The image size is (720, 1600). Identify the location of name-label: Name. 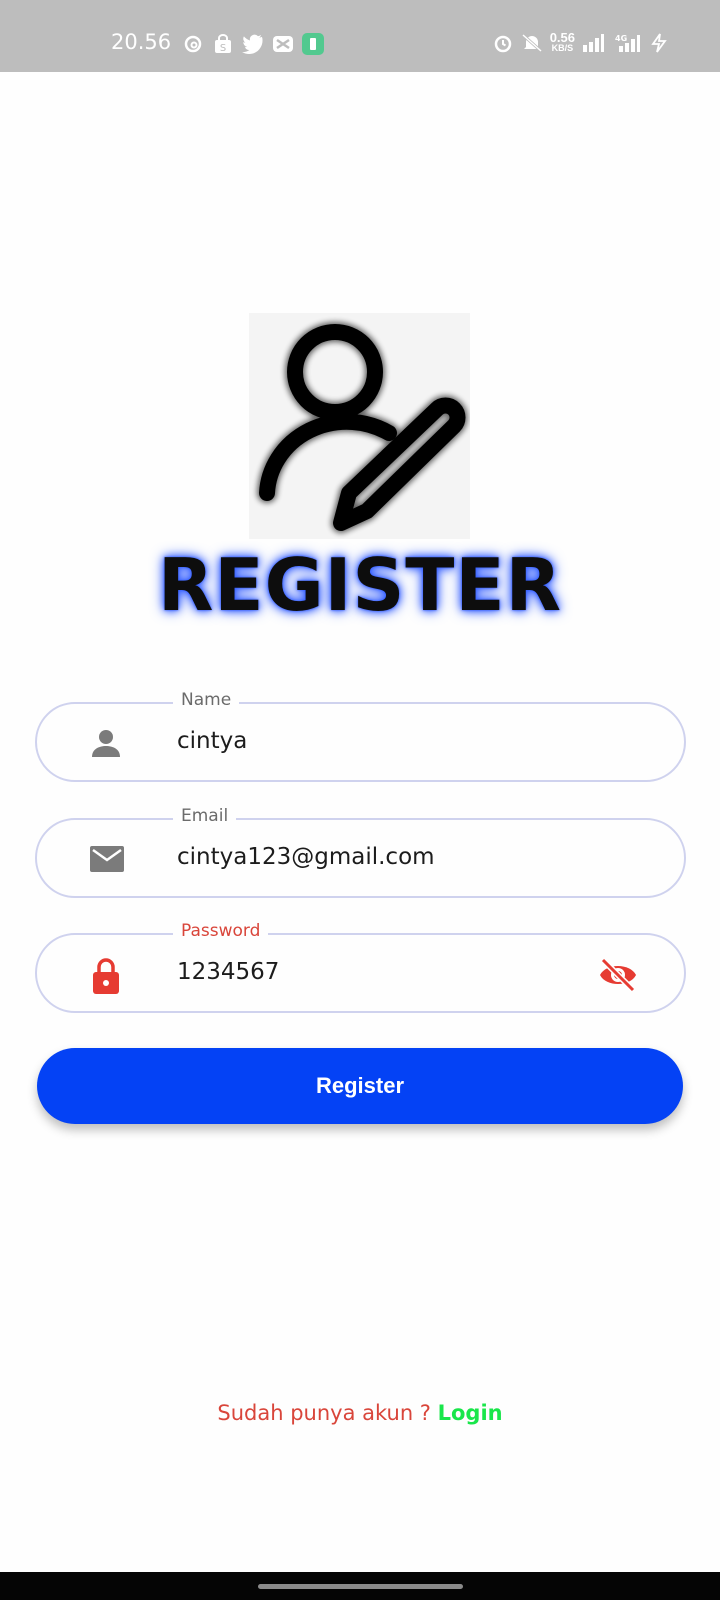
(206, 700).